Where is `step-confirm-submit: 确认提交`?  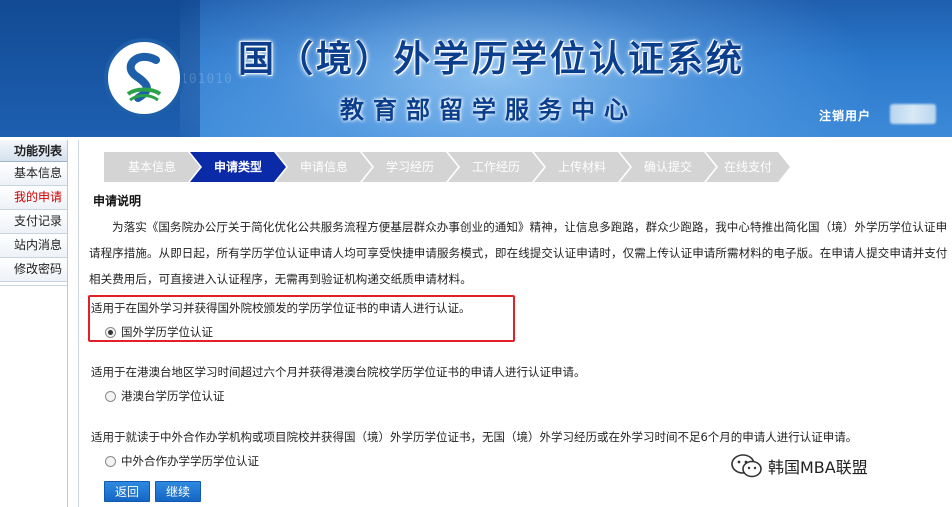 step-confirm-submit: 确认提交 is located at coordinates (668, 167).